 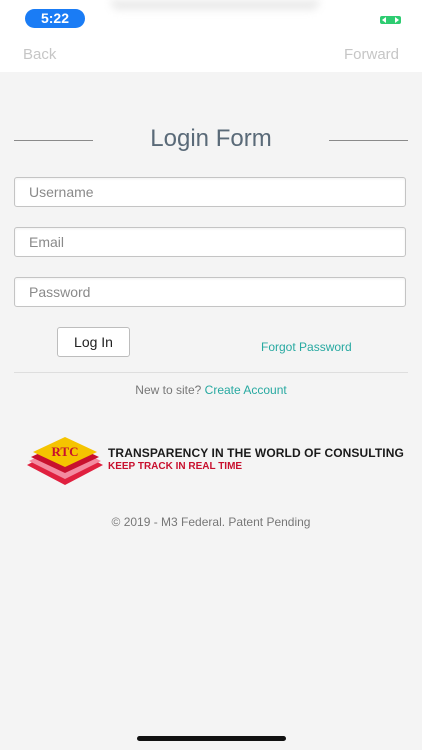 I want to click on username-input, so click(x=210, y=192).